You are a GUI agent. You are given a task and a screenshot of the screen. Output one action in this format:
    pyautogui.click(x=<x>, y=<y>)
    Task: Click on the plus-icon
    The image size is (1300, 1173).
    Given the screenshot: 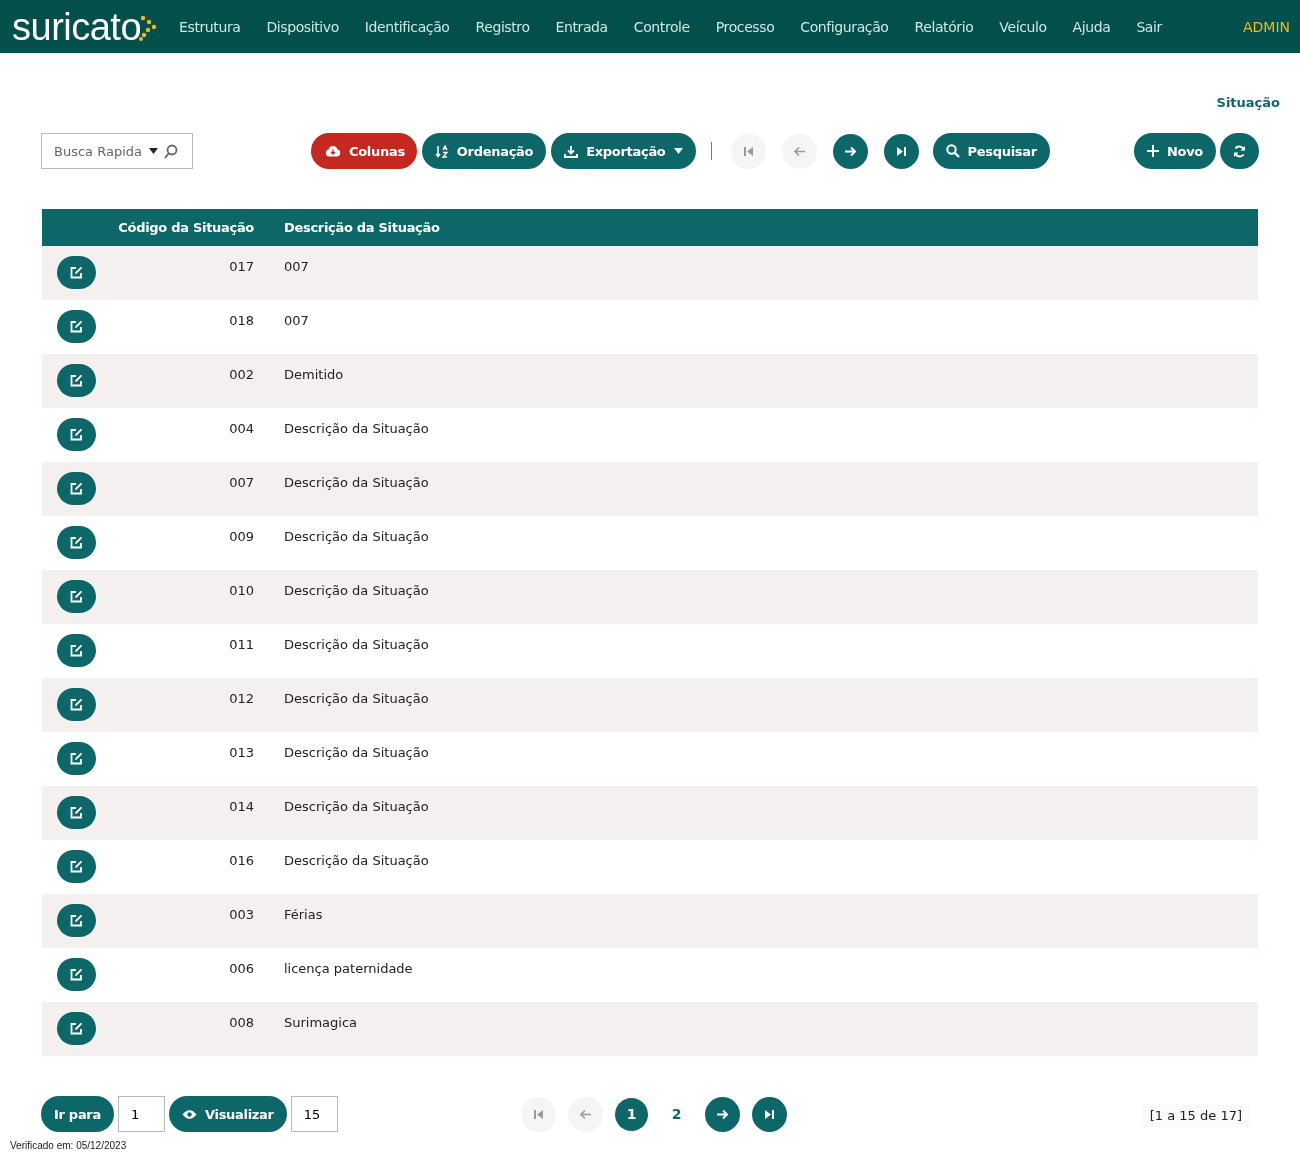 What is the action you would take?
    pyautogui.click(x=1152, y=151)
    